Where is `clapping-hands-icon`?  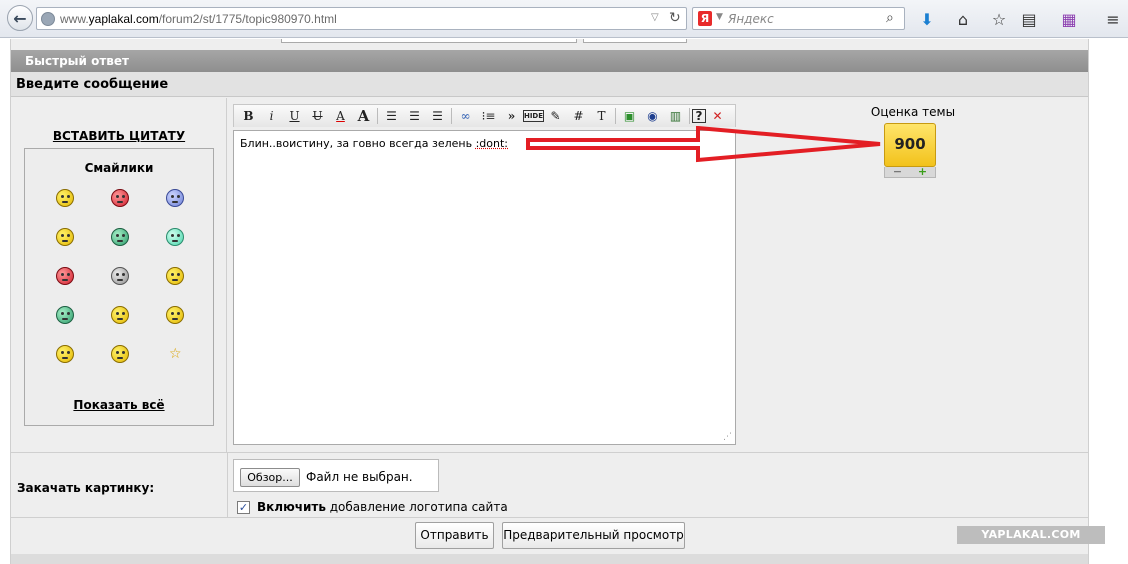 clapping-hands-icon is located at coordinates (119, 315).